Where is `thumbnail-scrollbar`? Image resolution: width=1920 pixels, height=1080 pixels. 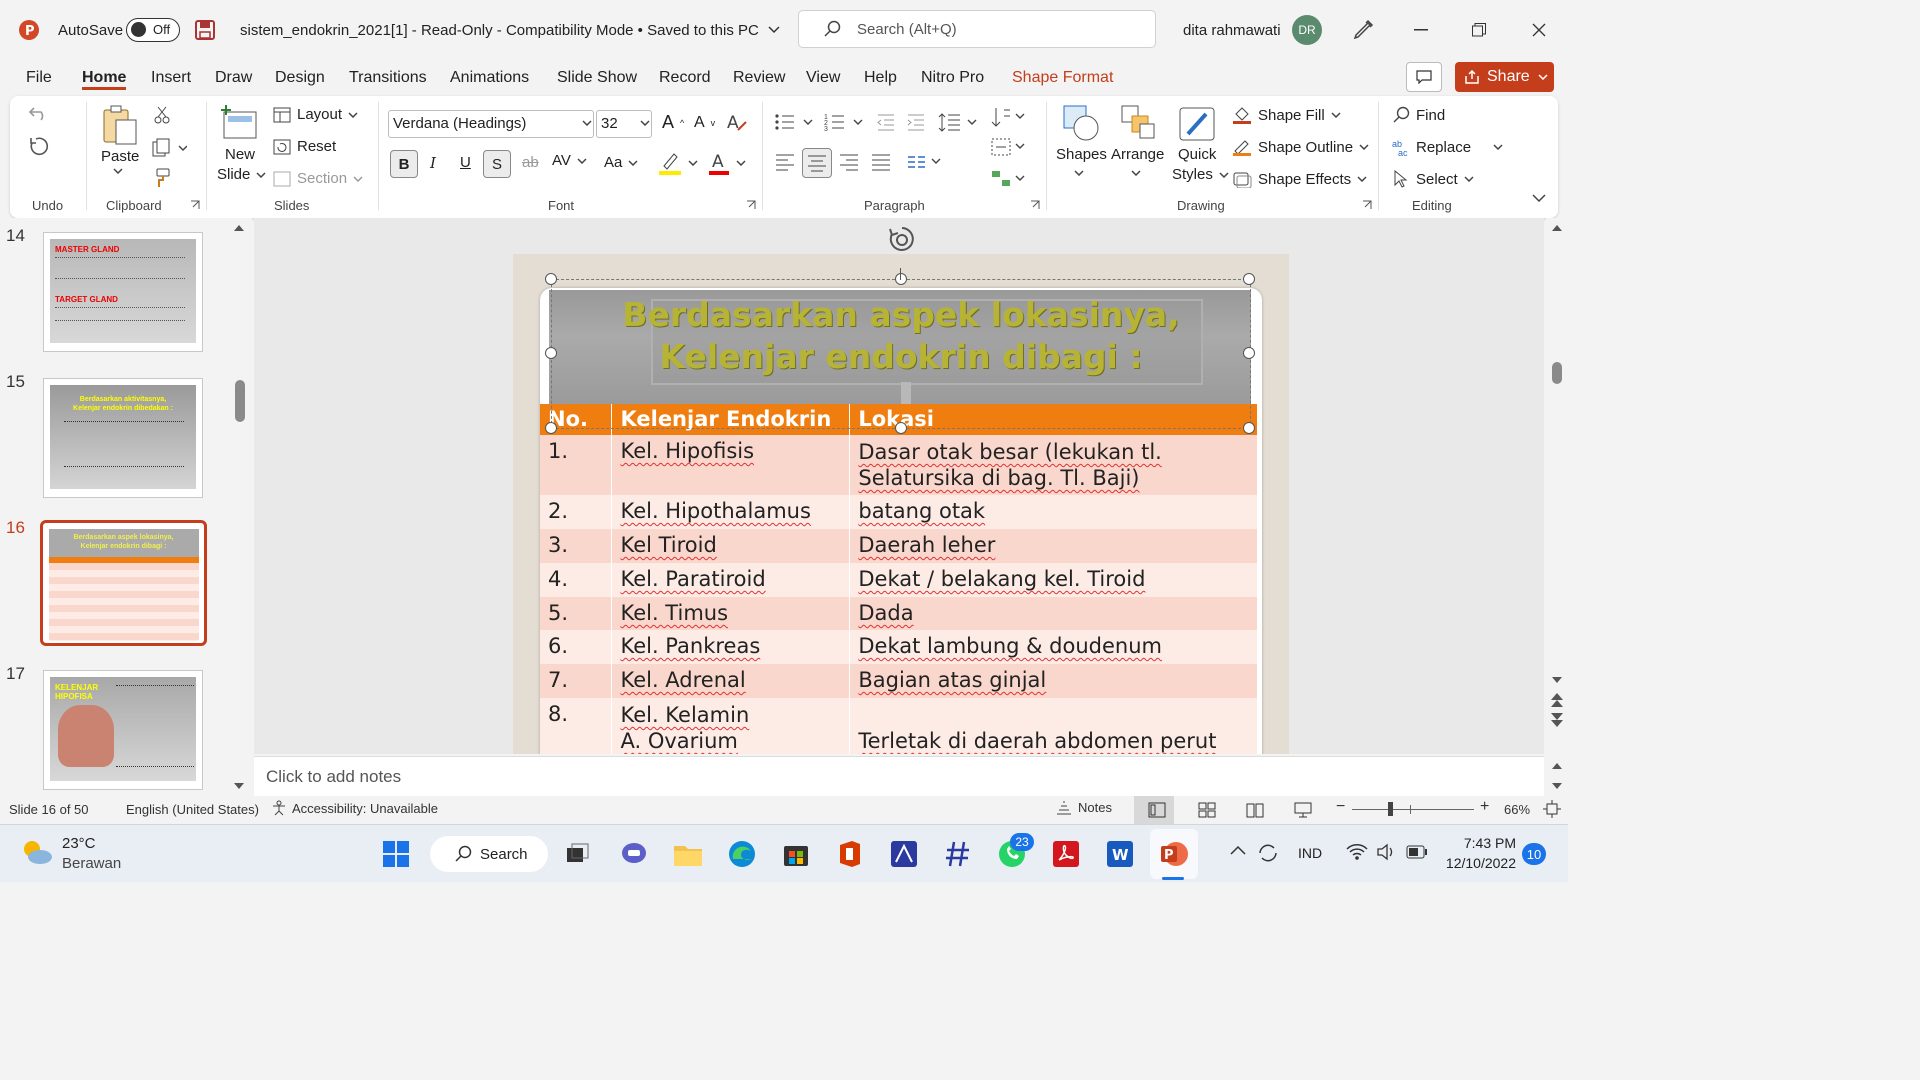
thumbnail-scrollbar is located at coordinates (240, 401).